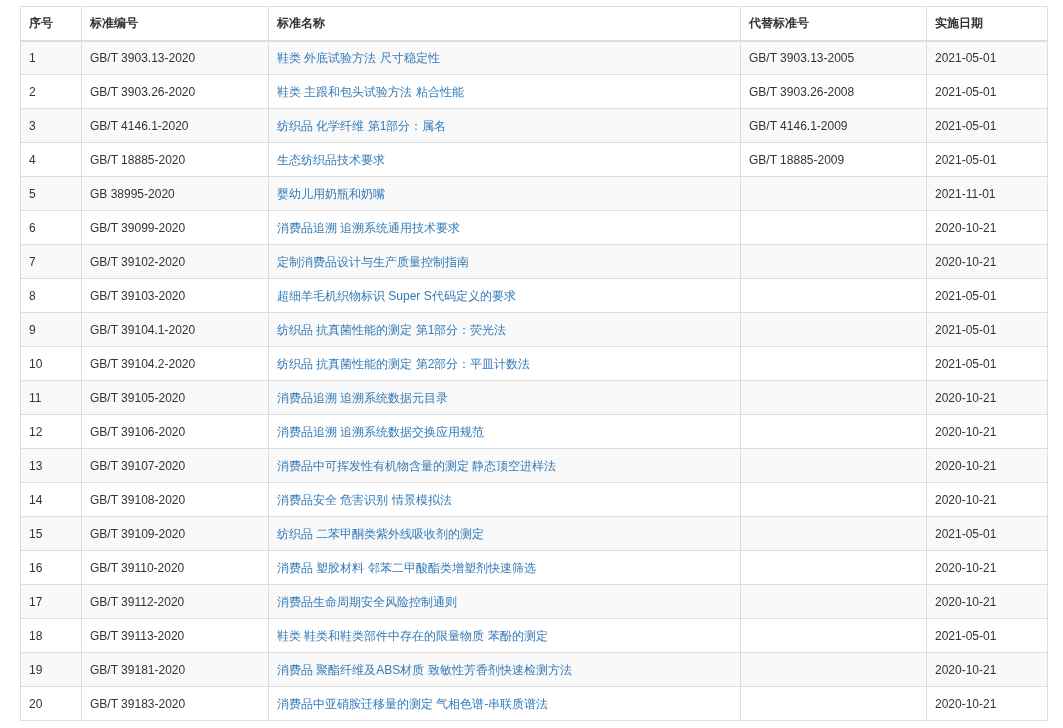 The image size is (1063, 728). What do you see at coordinates (175, 499) in the screenshot?
I see `standard-code: GB/T 39108-2020` at bounding box center [175, 499].